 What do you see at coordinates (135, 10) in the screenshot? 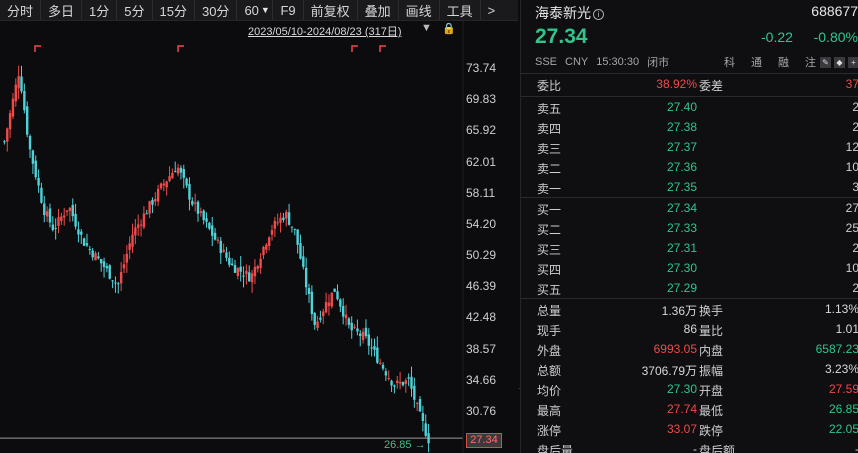
I see `tab-5min: 5分` at bounding box center [135, 10].